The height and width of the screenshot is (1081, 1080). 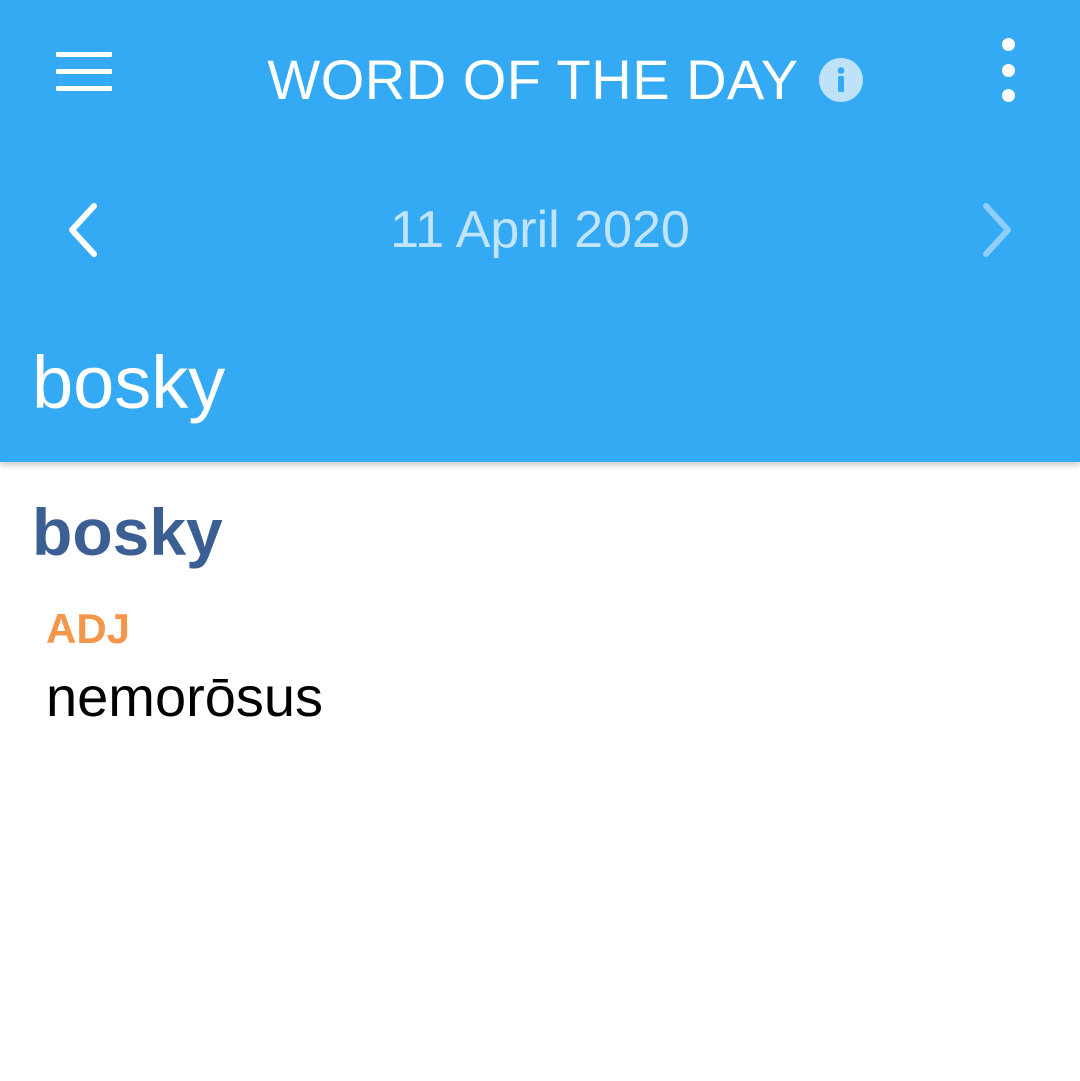 I want to click on next-day-button, so click(x=998, y=230).